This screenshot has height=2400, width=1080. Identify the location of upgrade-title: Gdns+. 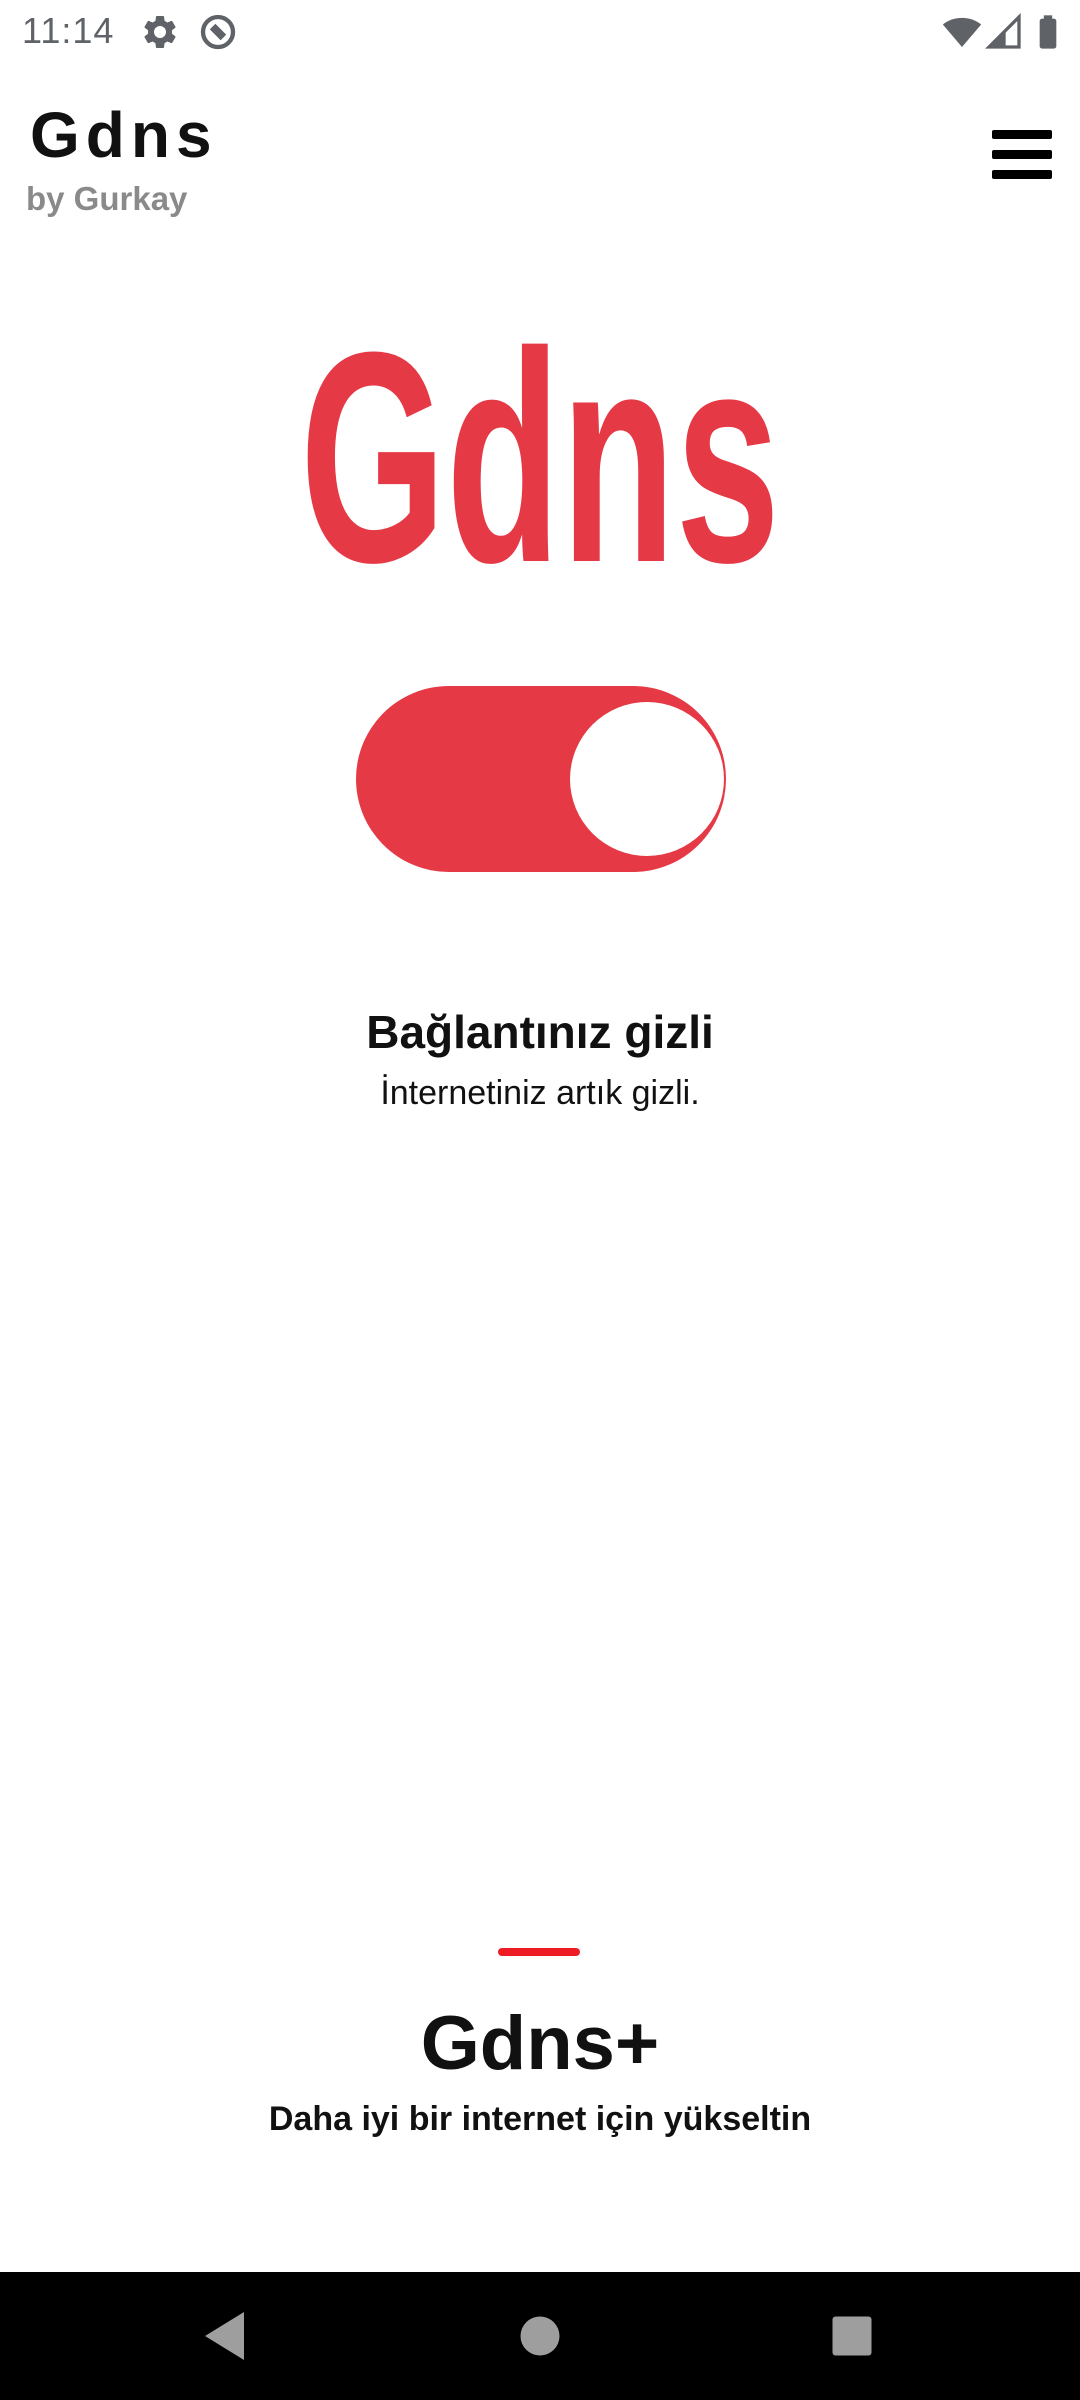
(540, 2043).